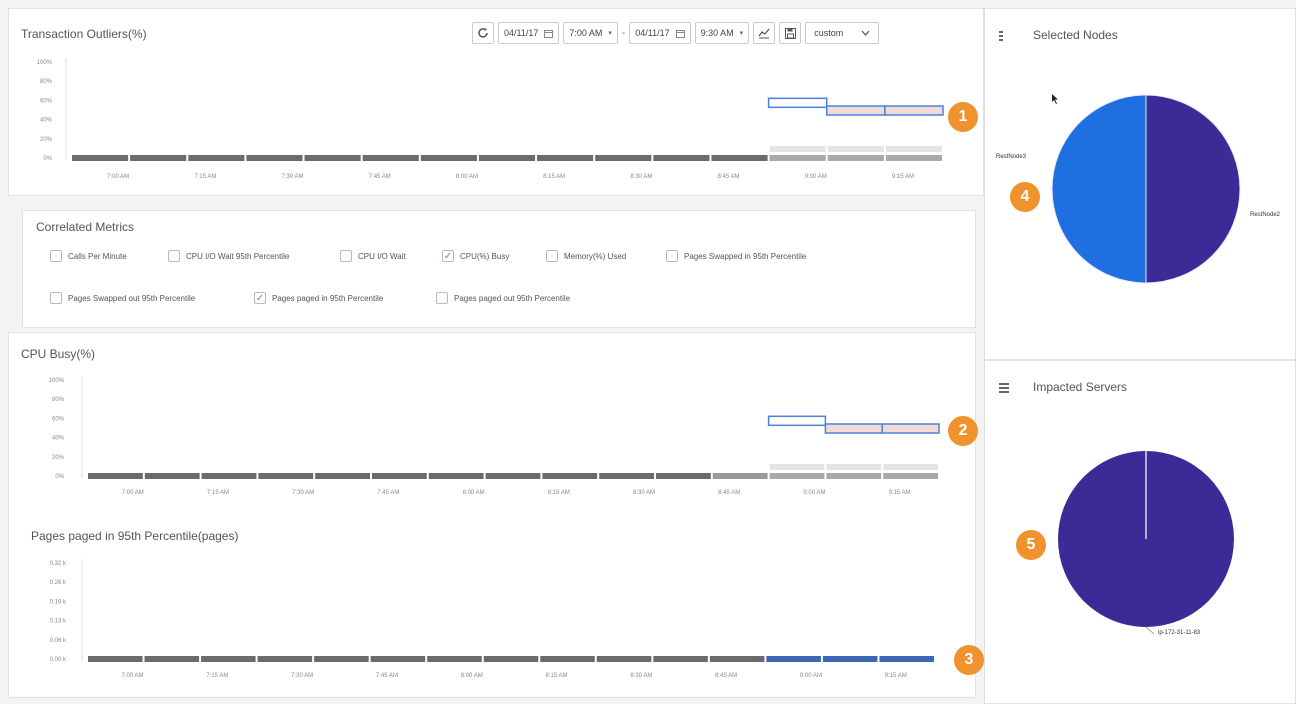 The width and height of the screenshot is (1296, 704). Describe the element at coordinates (1031, 545) in the screenshot. I see `callout-badge-5: 5` at that location.